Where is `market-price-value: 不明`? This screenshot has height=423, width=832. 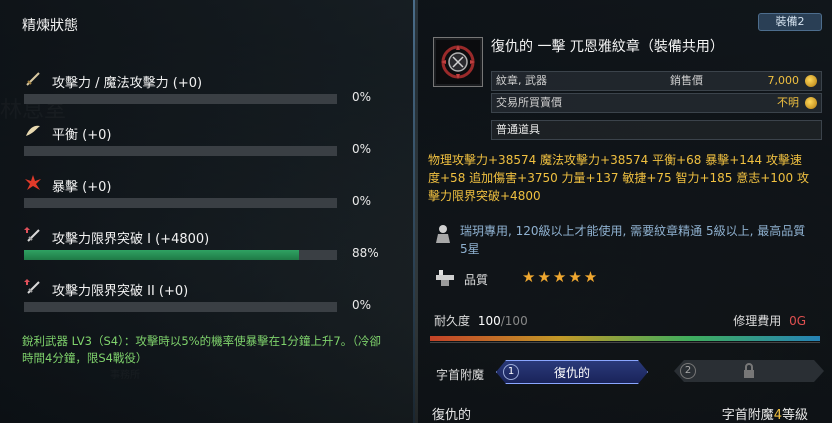 market-price-value: 不明 is located at coordinates (788, 102).